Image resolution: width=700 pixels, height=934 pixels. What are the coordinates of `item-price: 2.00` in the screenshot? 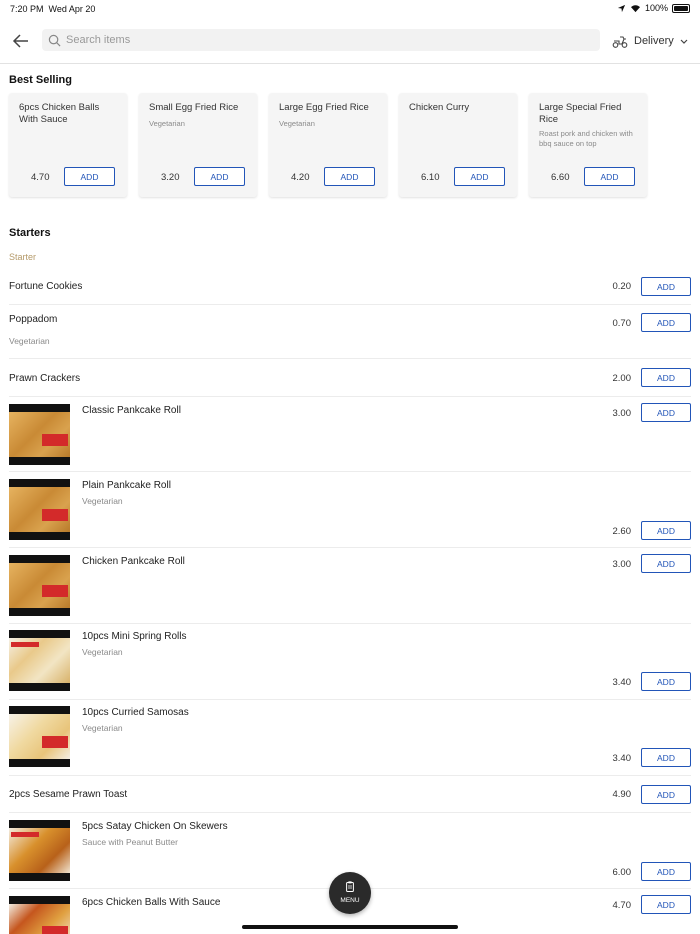 It's located at (622, 378).